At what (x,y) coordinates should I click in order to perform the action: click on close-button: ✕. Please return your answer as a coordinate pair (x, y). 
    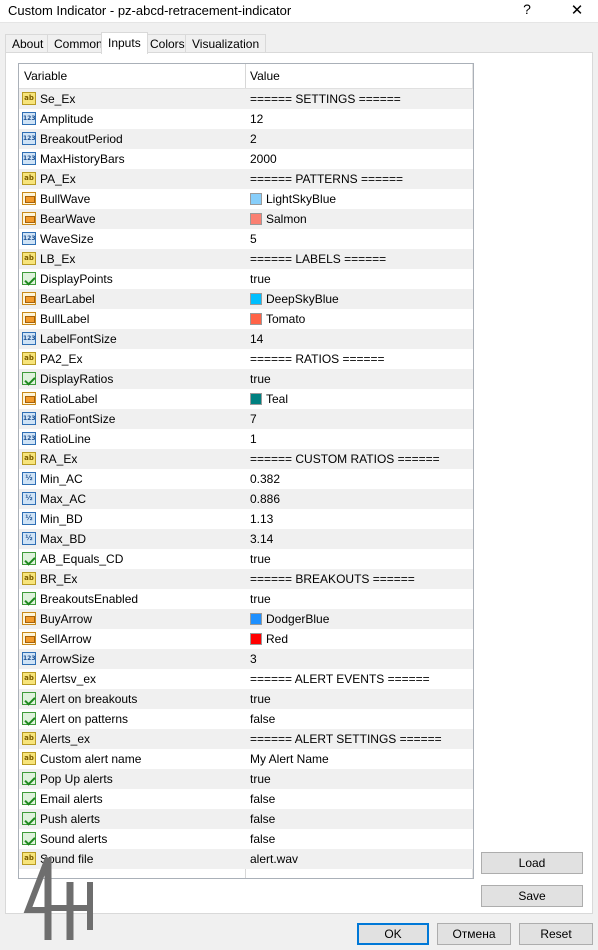
    Looking at the image, I should click on (577, 11).